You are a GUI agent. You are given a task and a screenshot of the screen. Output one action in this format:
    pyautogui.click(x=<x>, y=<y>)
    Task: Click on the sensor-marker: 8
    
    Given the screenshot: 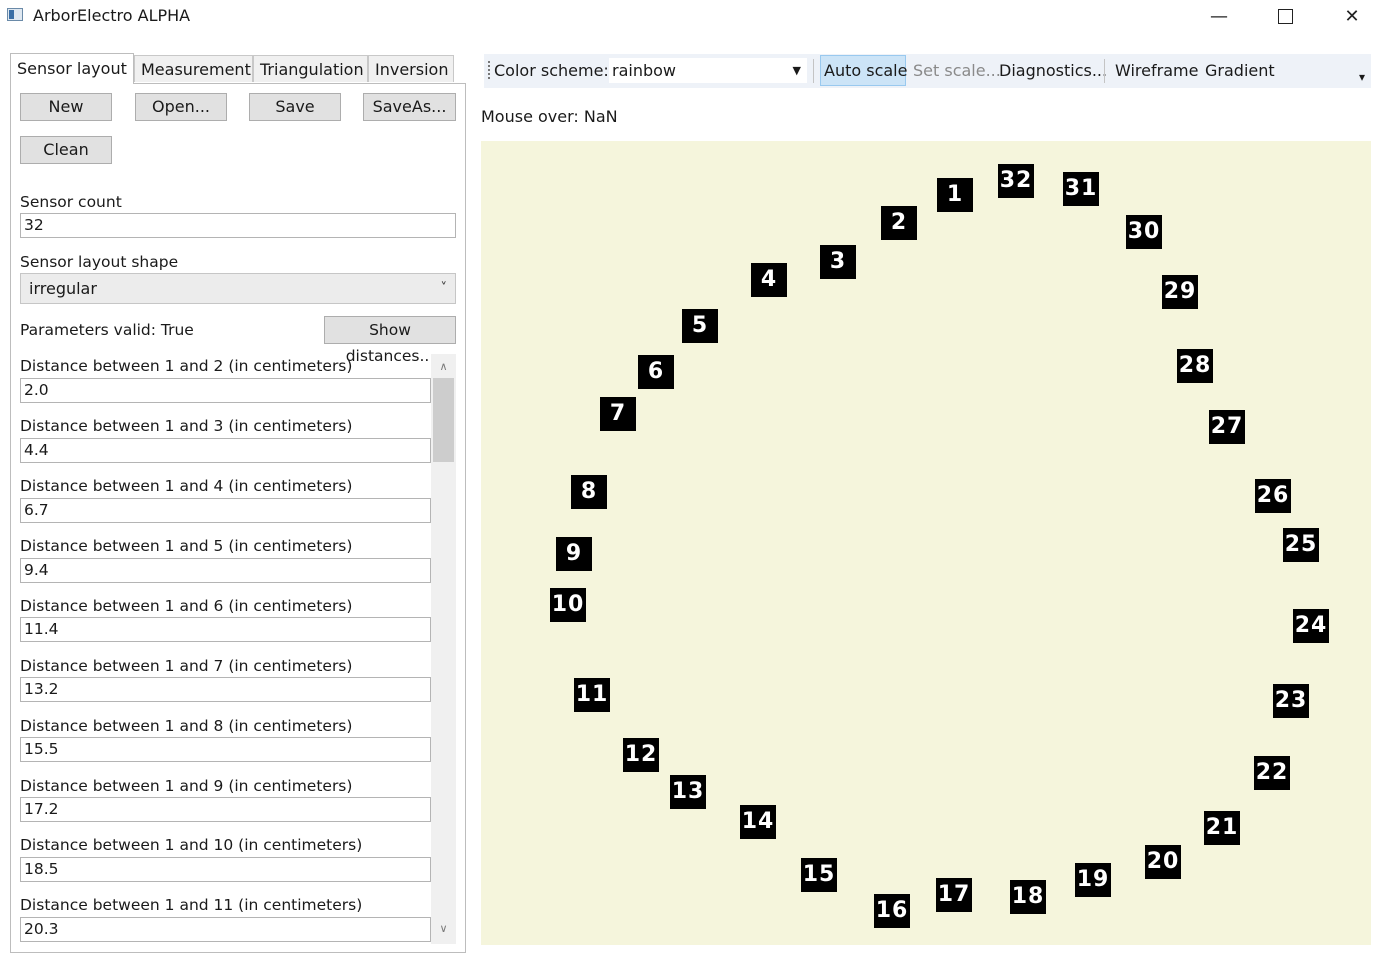 What is the action you would take?
    pyautogui.click(x=589, y=492)
    